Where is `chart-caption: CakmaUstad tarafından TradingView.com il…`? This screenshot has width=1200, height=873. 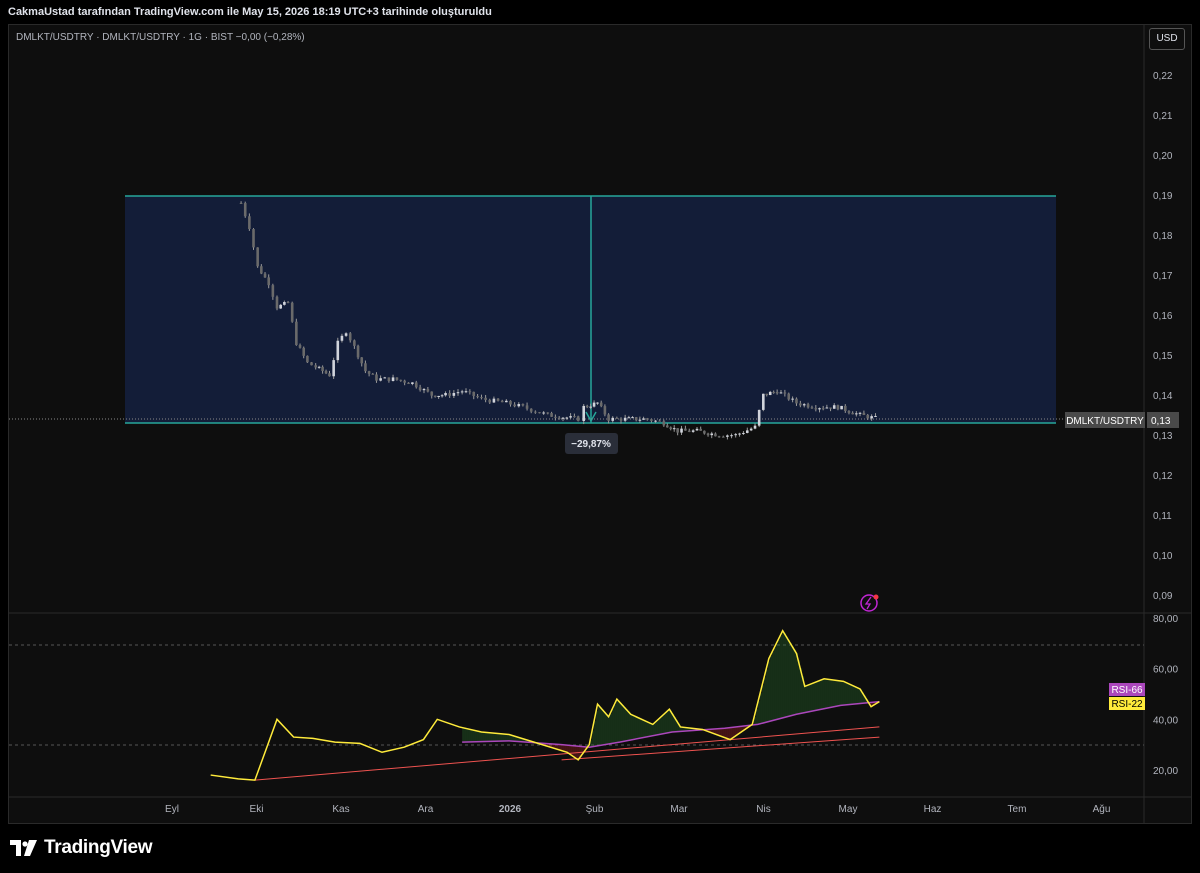
chart-caption: CakmaUstad tarafından TradingView.com il… is located at coordinates (600, 12).